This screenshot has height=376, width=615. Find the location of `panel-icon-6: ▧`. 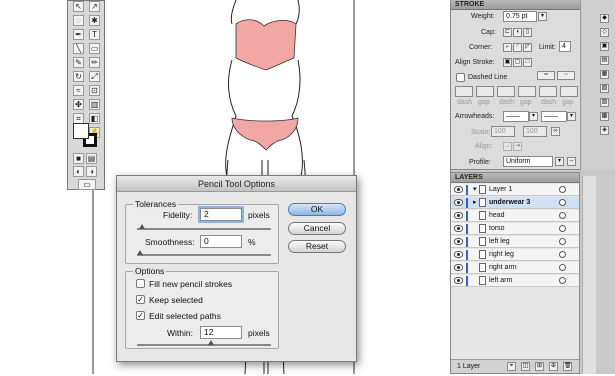

panel-icon-6: ▧ is located at coordinates (604, 88).